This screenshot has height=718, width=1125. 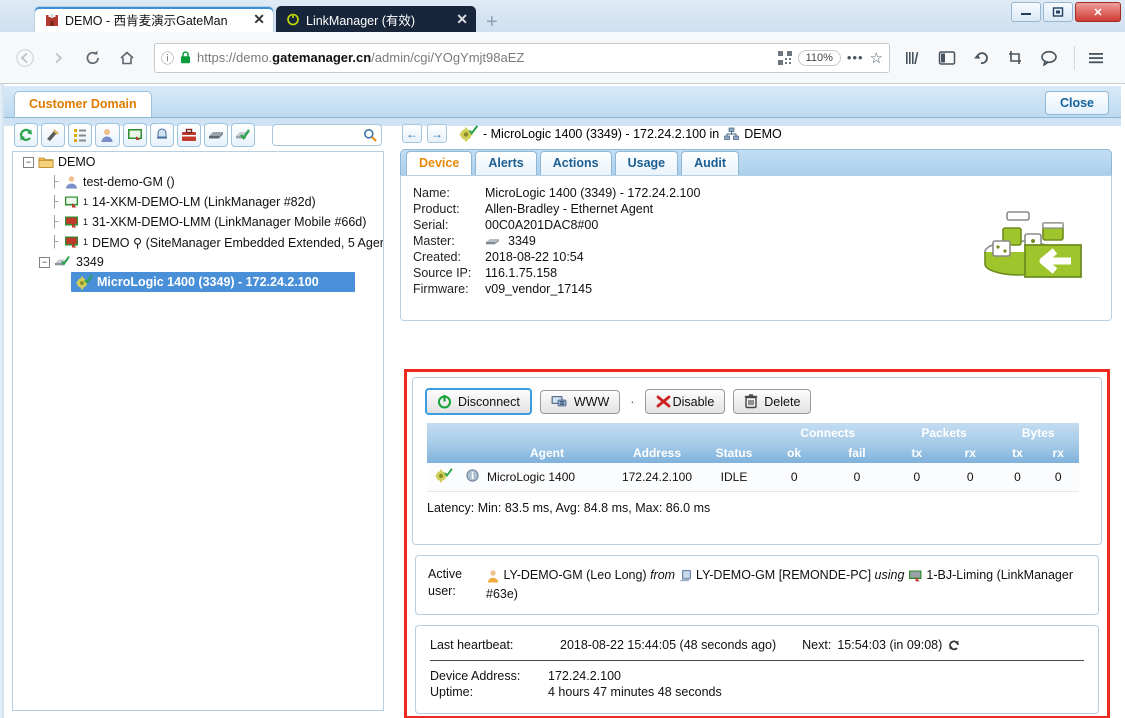 What do you see at coordinates (322, 57) in the screenshot?
I see `url-host: gatemanager.cn` at bounding box center [322, 57].